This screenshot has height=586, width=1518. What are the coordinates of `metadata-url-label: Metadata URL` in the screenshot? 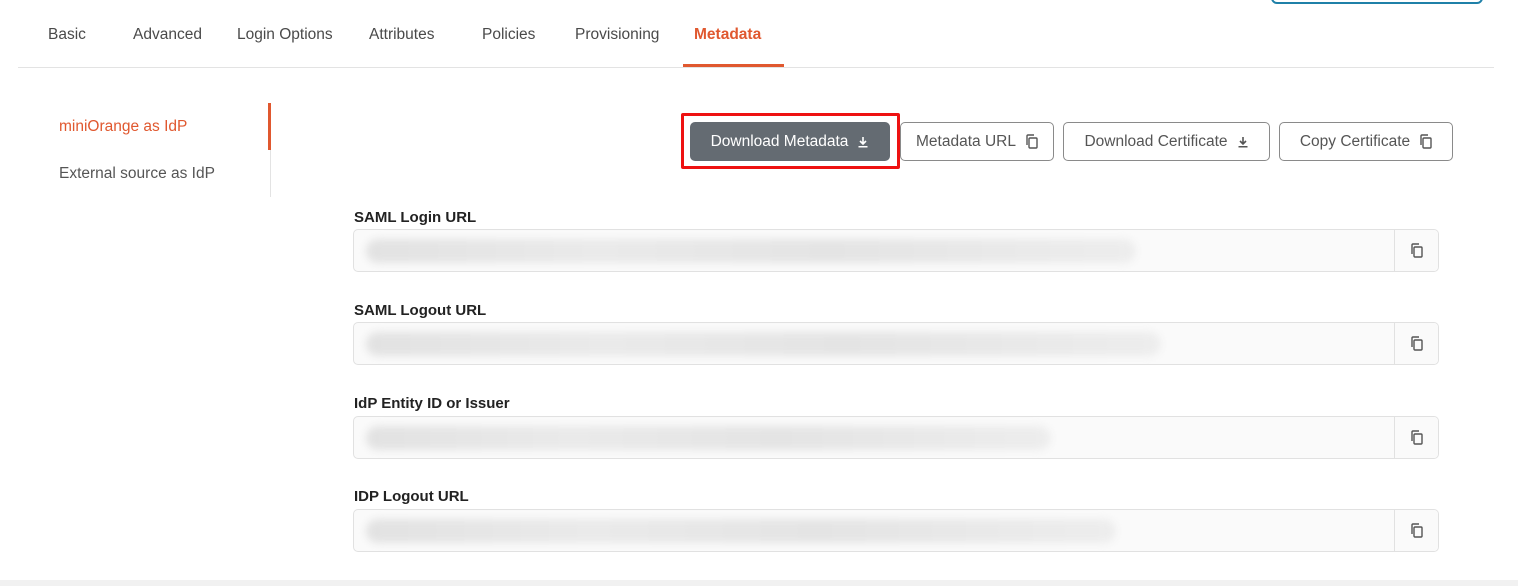 It's located at (966, 141).